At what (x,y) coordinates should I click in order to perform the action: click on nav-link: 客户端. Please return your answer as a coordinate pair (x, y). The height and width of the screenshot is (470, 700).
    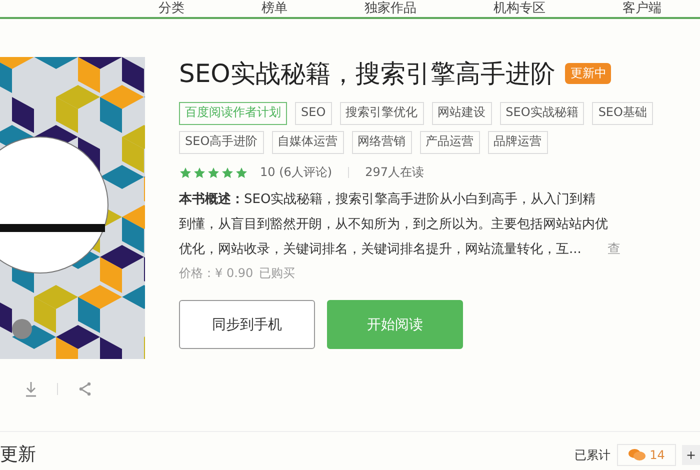
    Looking at the image, I should click on (642, 9).